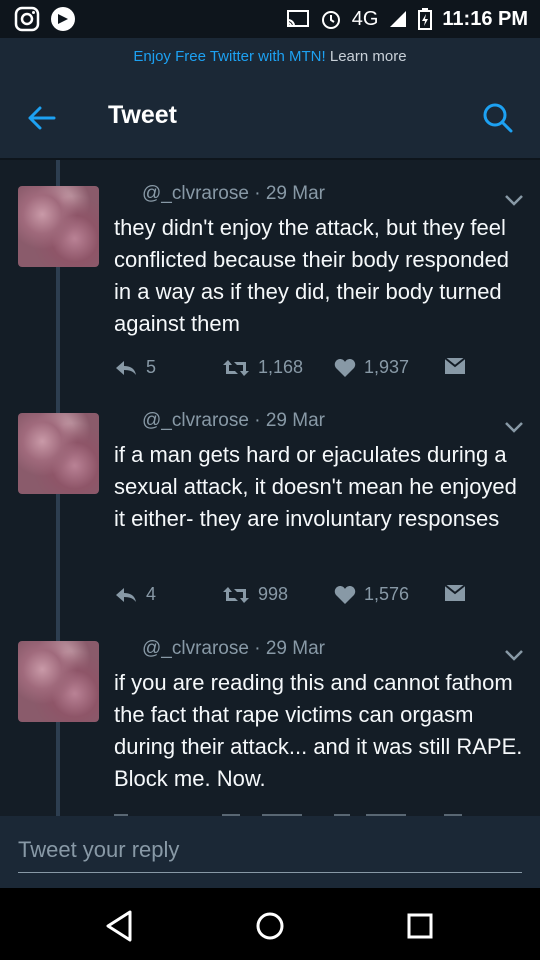 The image size is (540, 960). Describe the element at coordinates (324, 369) in the screenshot. I see `tweet-actions: 5 1,168 1,937` at that location.